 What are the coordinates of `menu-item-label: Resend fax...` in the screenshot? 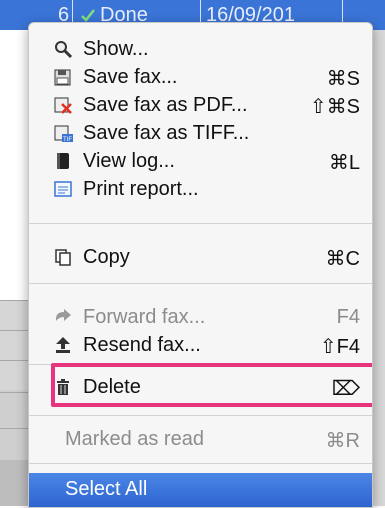 It's located at (142, 345).